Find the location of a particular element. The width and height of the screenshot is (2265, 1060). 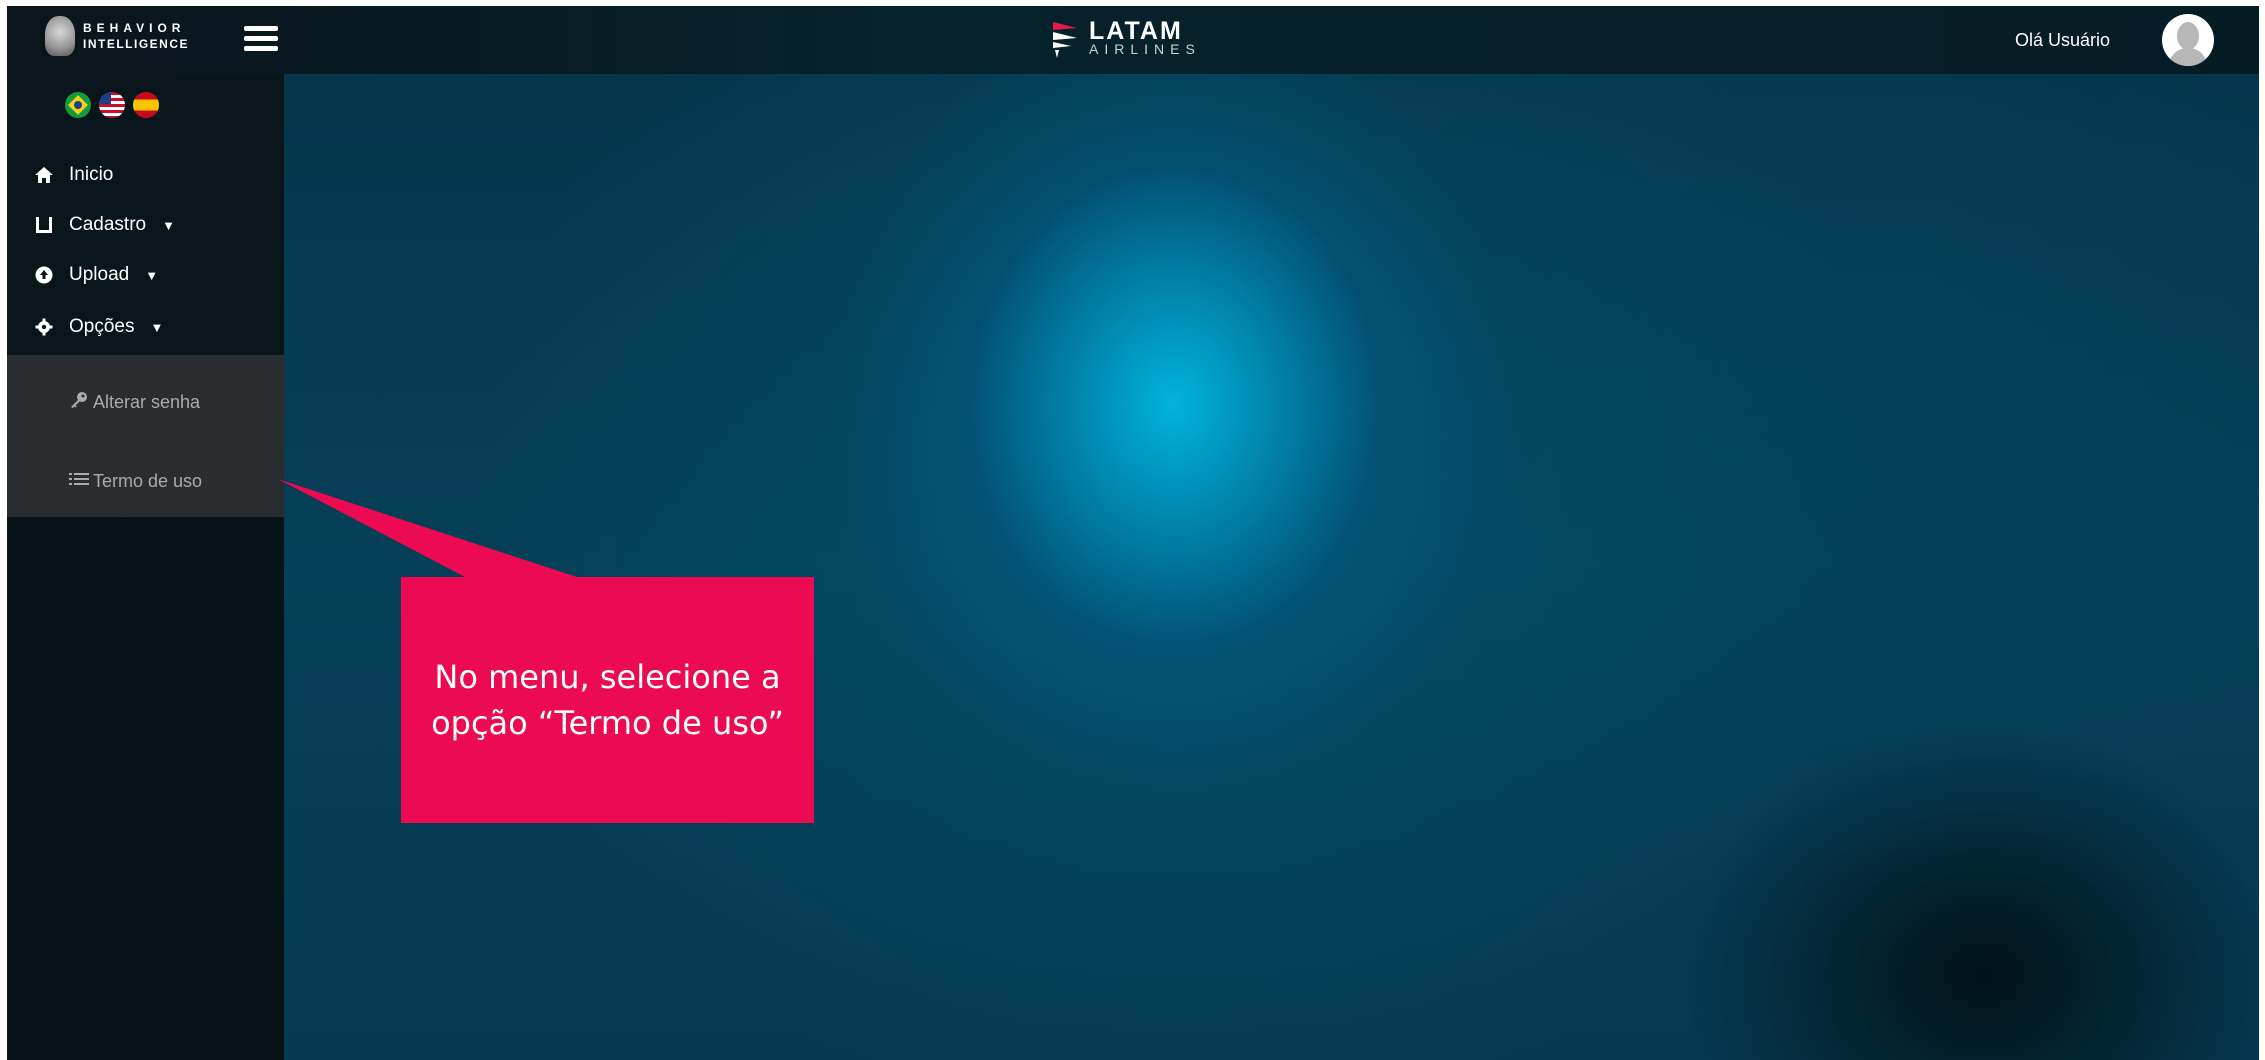

hamburger-menu-button is located at coordinates (261, 40).